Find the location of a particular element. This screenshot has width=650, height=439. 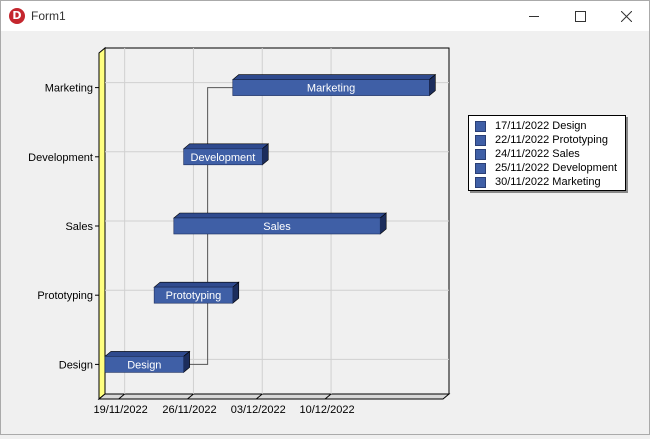

maximize-button is located at coordinates (580, 16).